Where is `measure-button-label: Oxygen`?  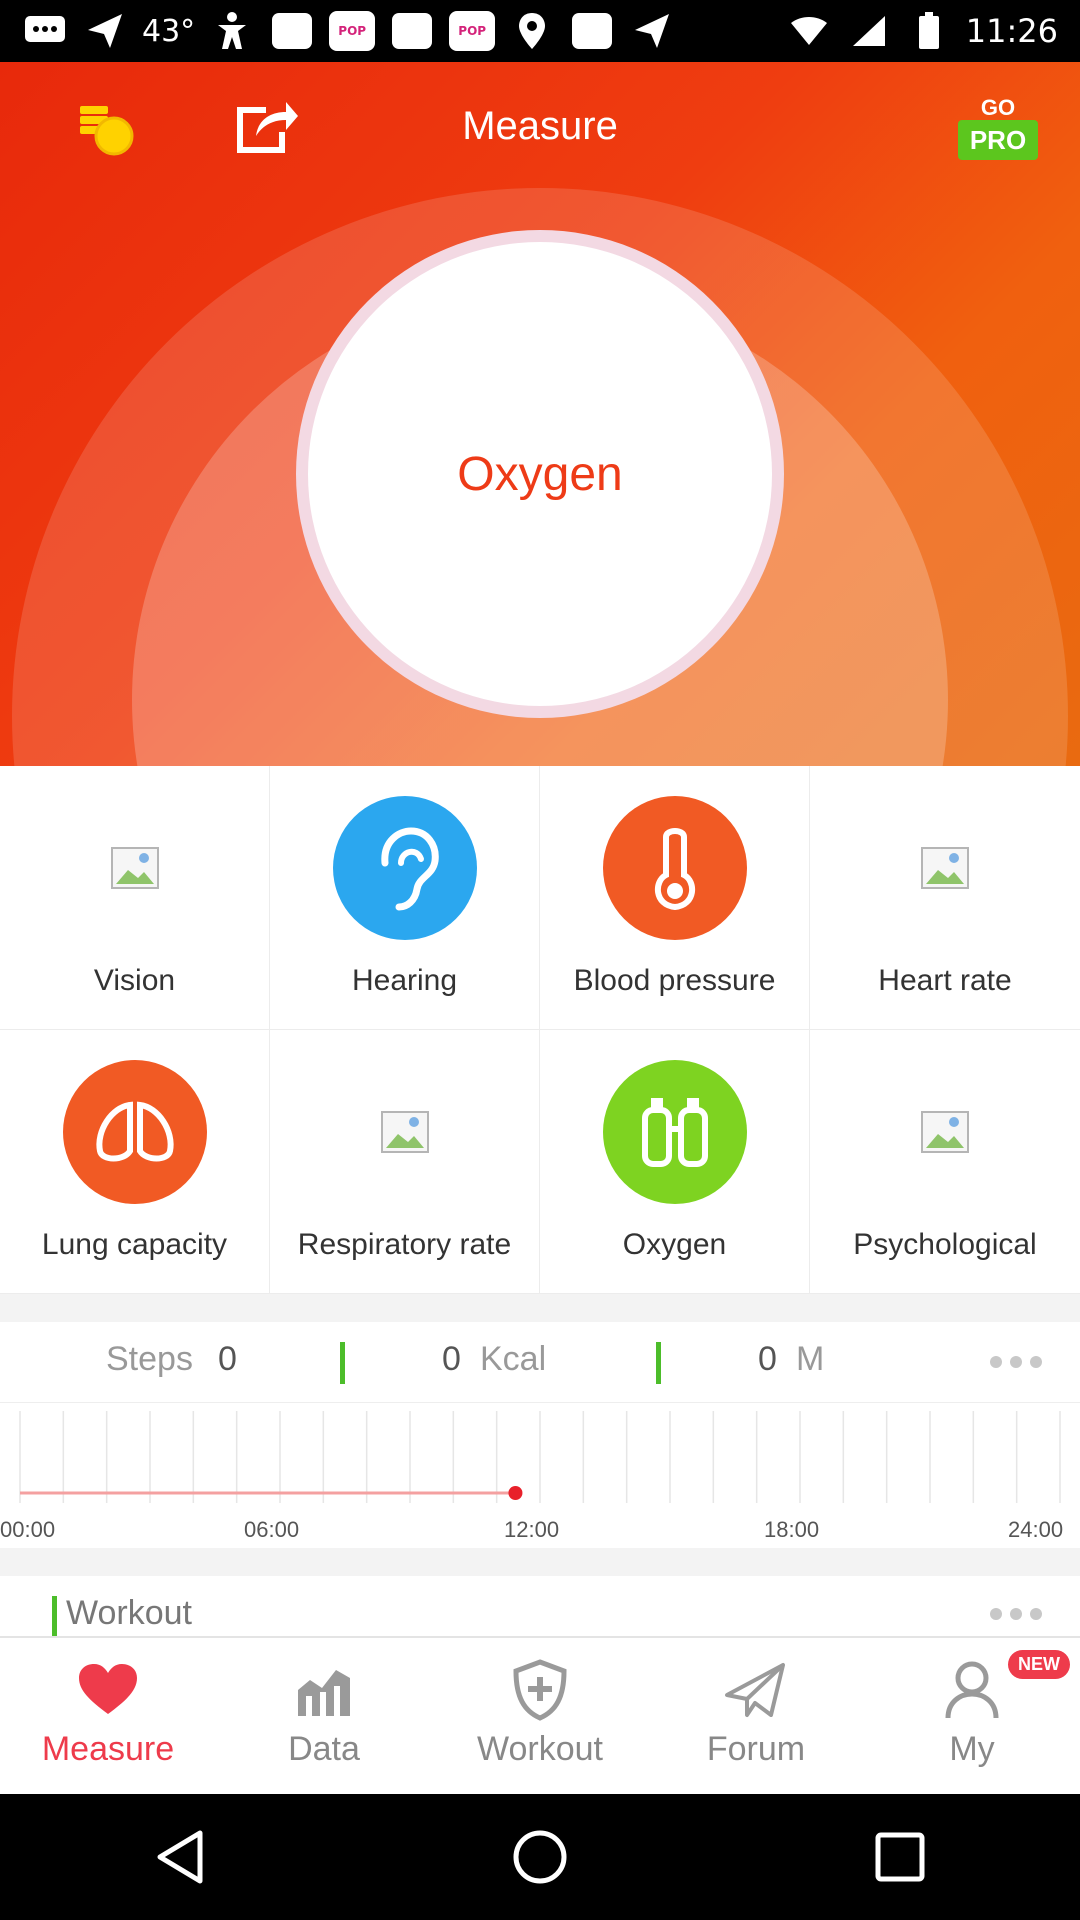
measure-button-label: Oxygen is located at coordinates (540, 474).